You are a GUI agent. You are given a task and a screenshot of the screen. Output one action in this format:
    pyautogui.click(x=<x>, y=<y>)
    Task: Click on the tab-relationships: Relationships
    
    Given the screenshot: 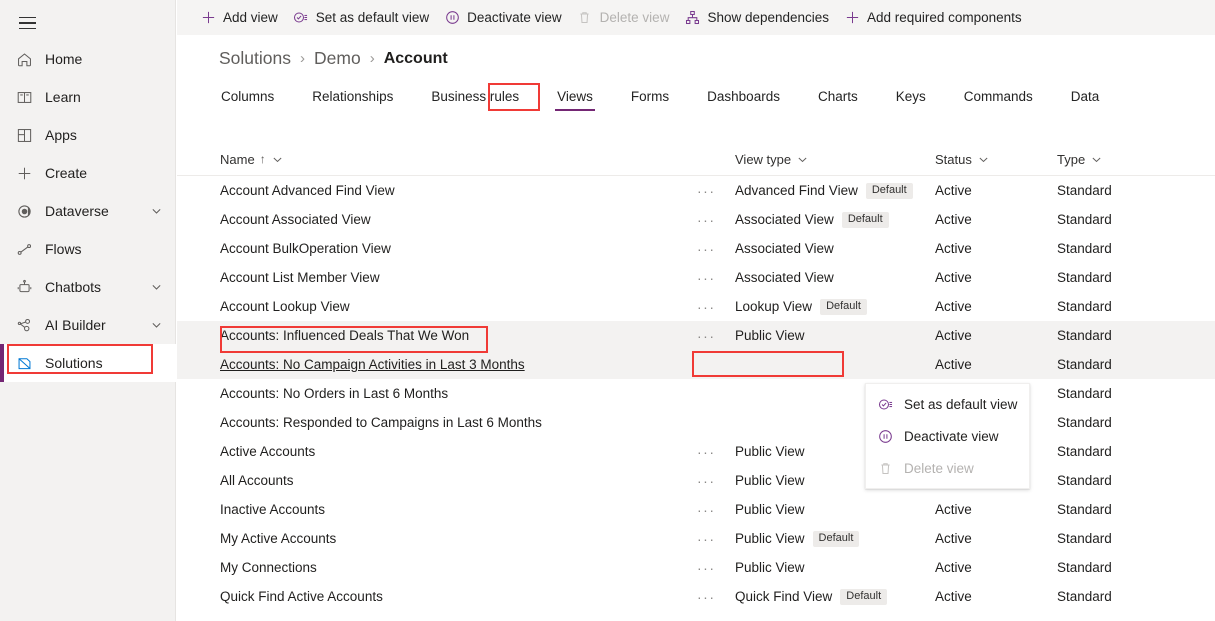 What is the action you would take?
    pyautogui.click(x=352, y=99)
    